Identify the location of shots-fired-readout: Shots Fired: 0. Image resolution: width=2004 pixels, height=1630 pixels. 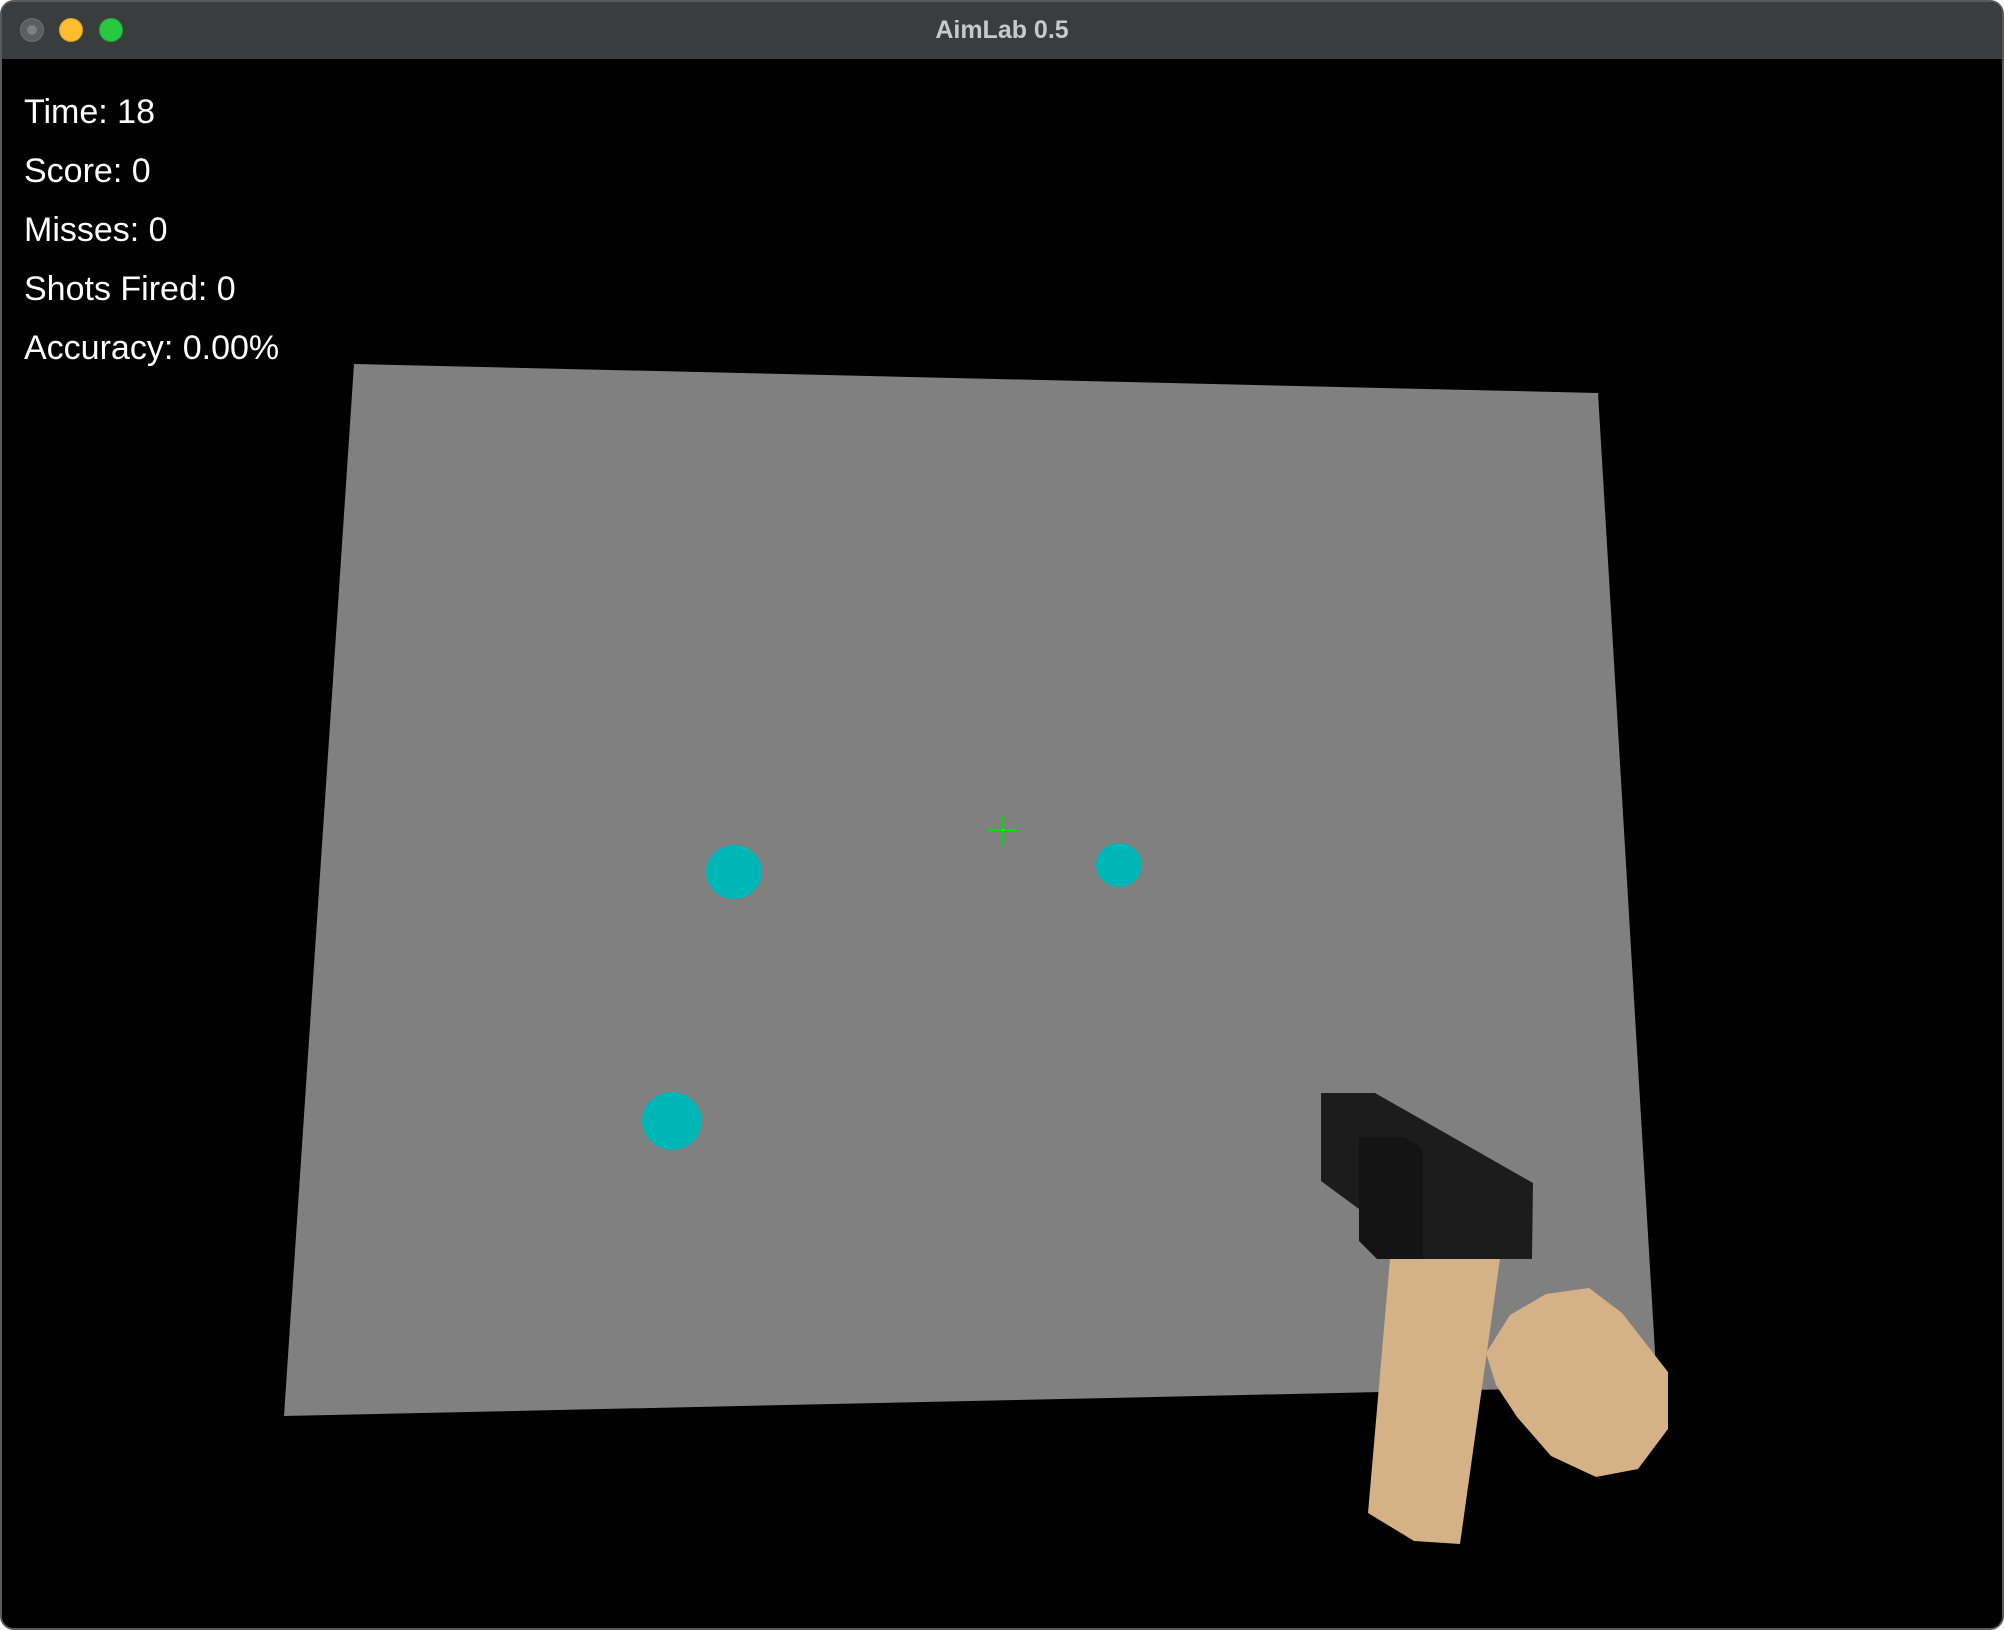
(130, 289).